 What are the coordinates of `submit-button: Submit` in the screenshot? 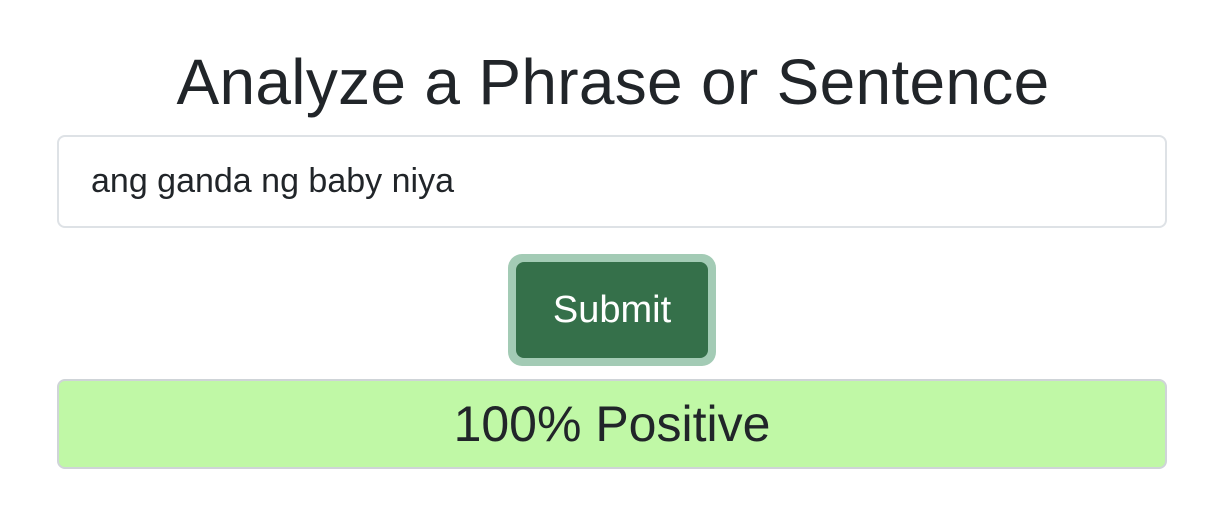 It's located at (612, 310).